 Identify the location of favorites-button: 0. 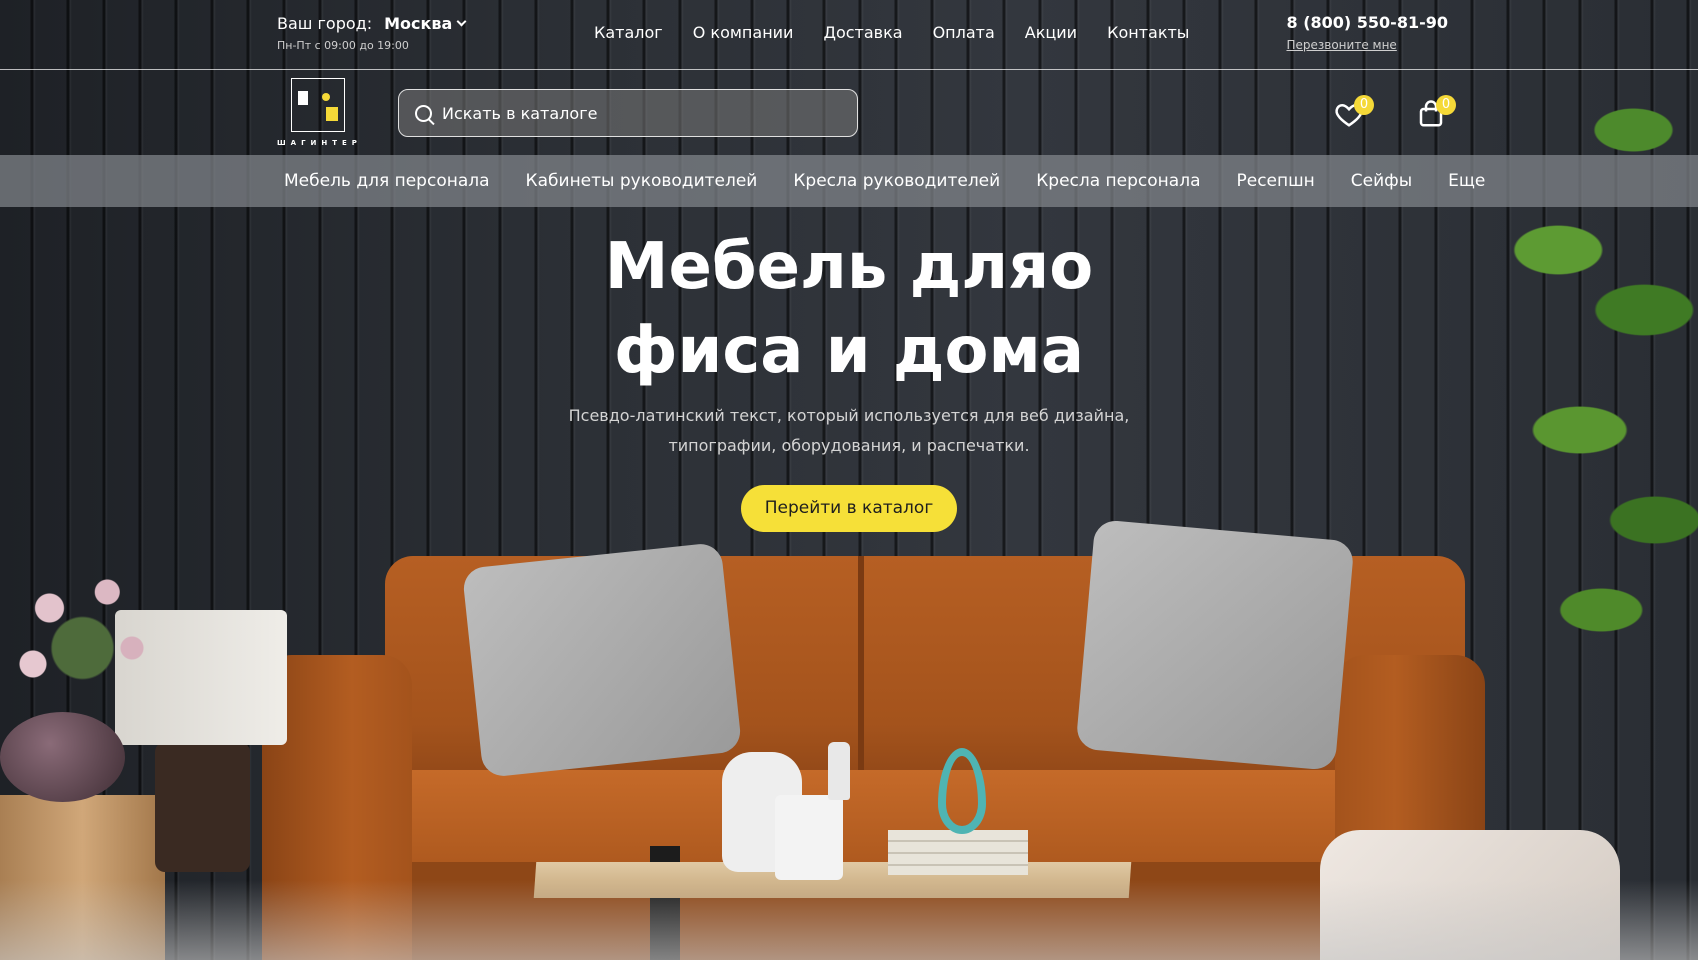
(1352, 115).